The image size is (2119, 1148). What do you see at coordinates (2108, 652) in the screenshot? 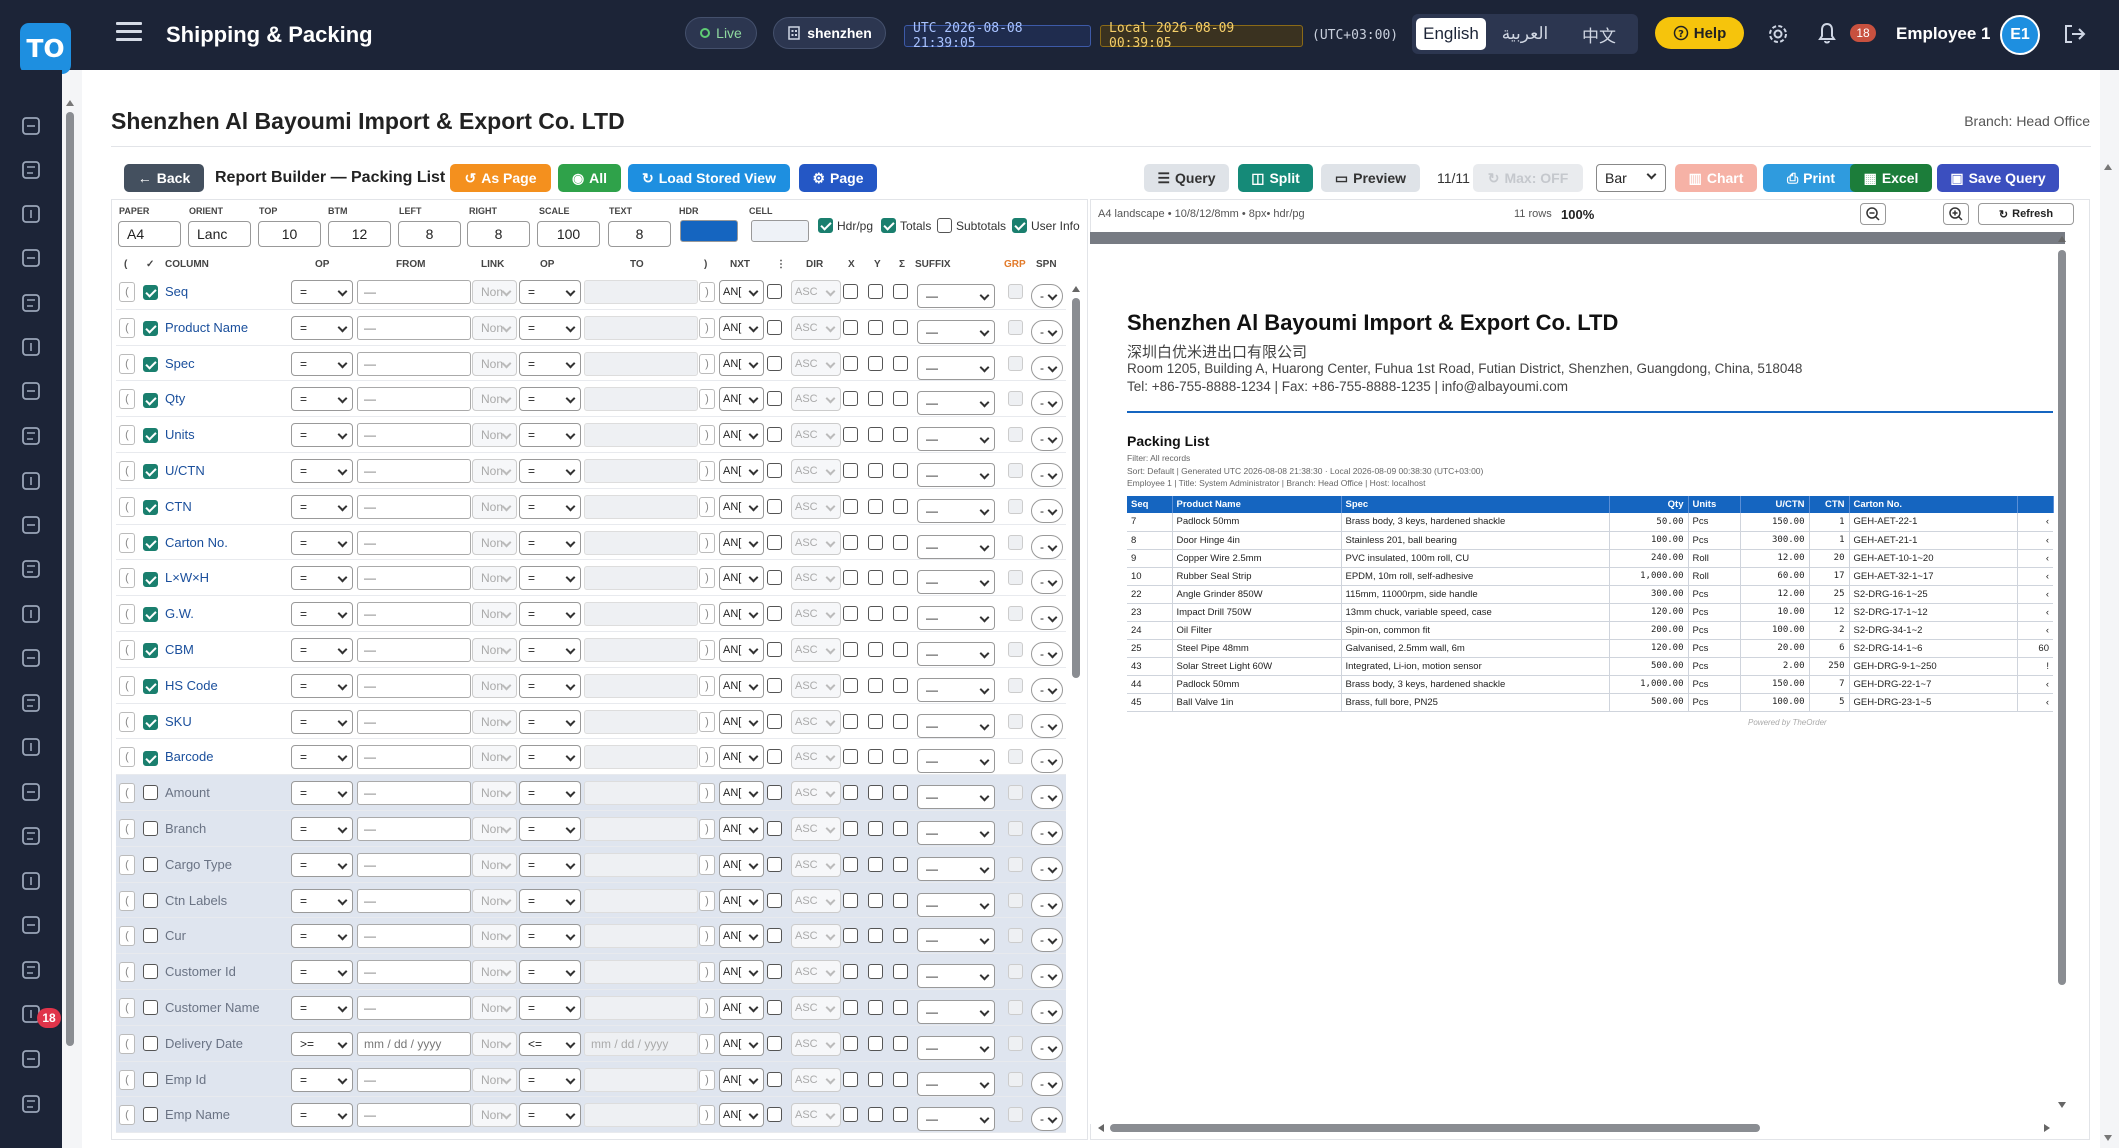
I see `right-scrollbar` at bounding box center [2108, 652].